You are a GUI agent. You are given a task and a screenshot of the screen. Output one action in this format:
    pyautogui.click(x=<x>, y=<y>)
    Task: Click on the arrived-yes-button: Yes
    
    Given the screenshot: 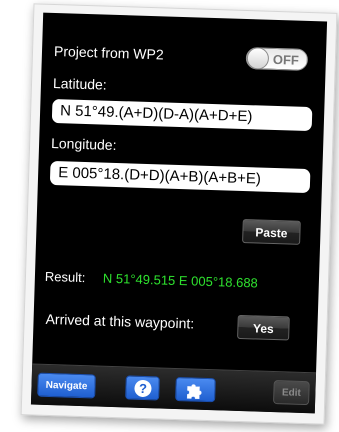 What is the action you would take?
    pyautogui.click(x=263, y=327)
    